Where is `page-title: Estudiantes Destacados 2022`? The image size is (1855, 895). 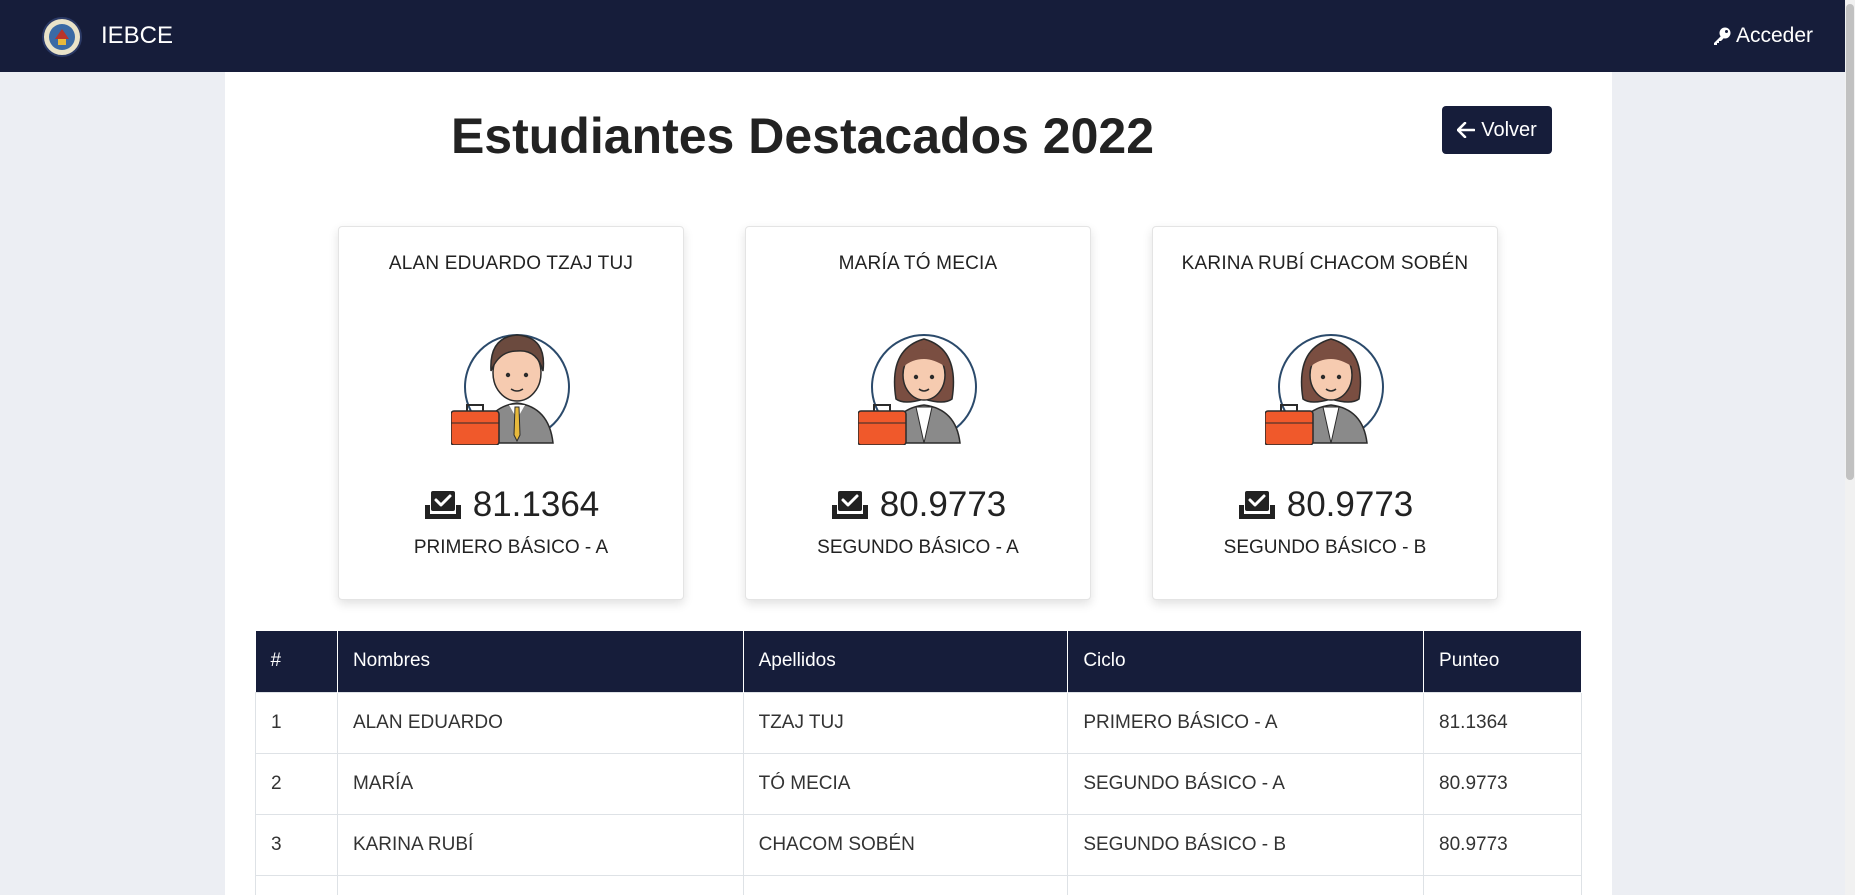
page-title: Estudiantes Destacados 2022 is located at coordinates (802, 136).